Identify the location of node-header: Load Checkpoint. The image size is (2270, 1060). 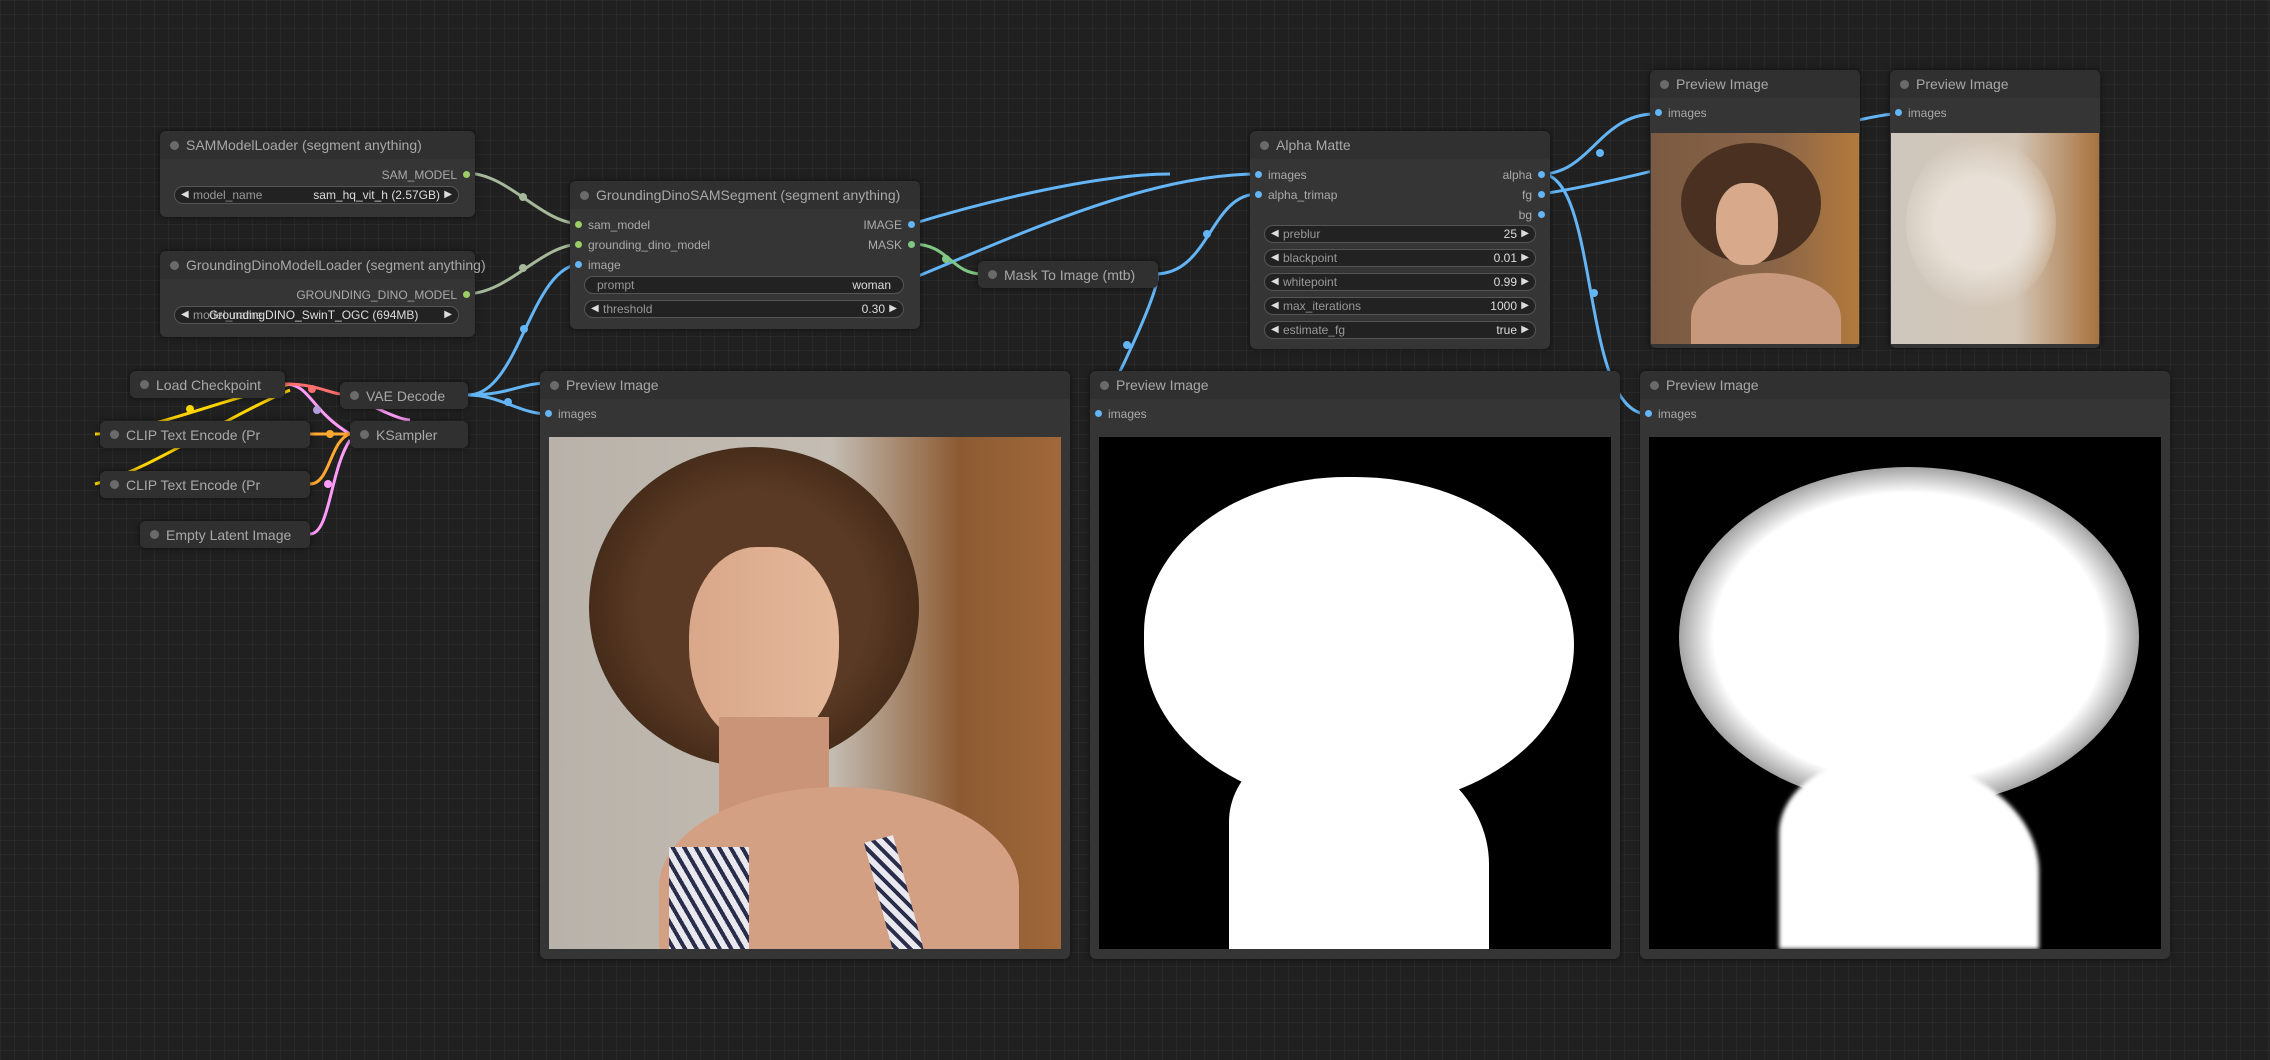
(207, 384).